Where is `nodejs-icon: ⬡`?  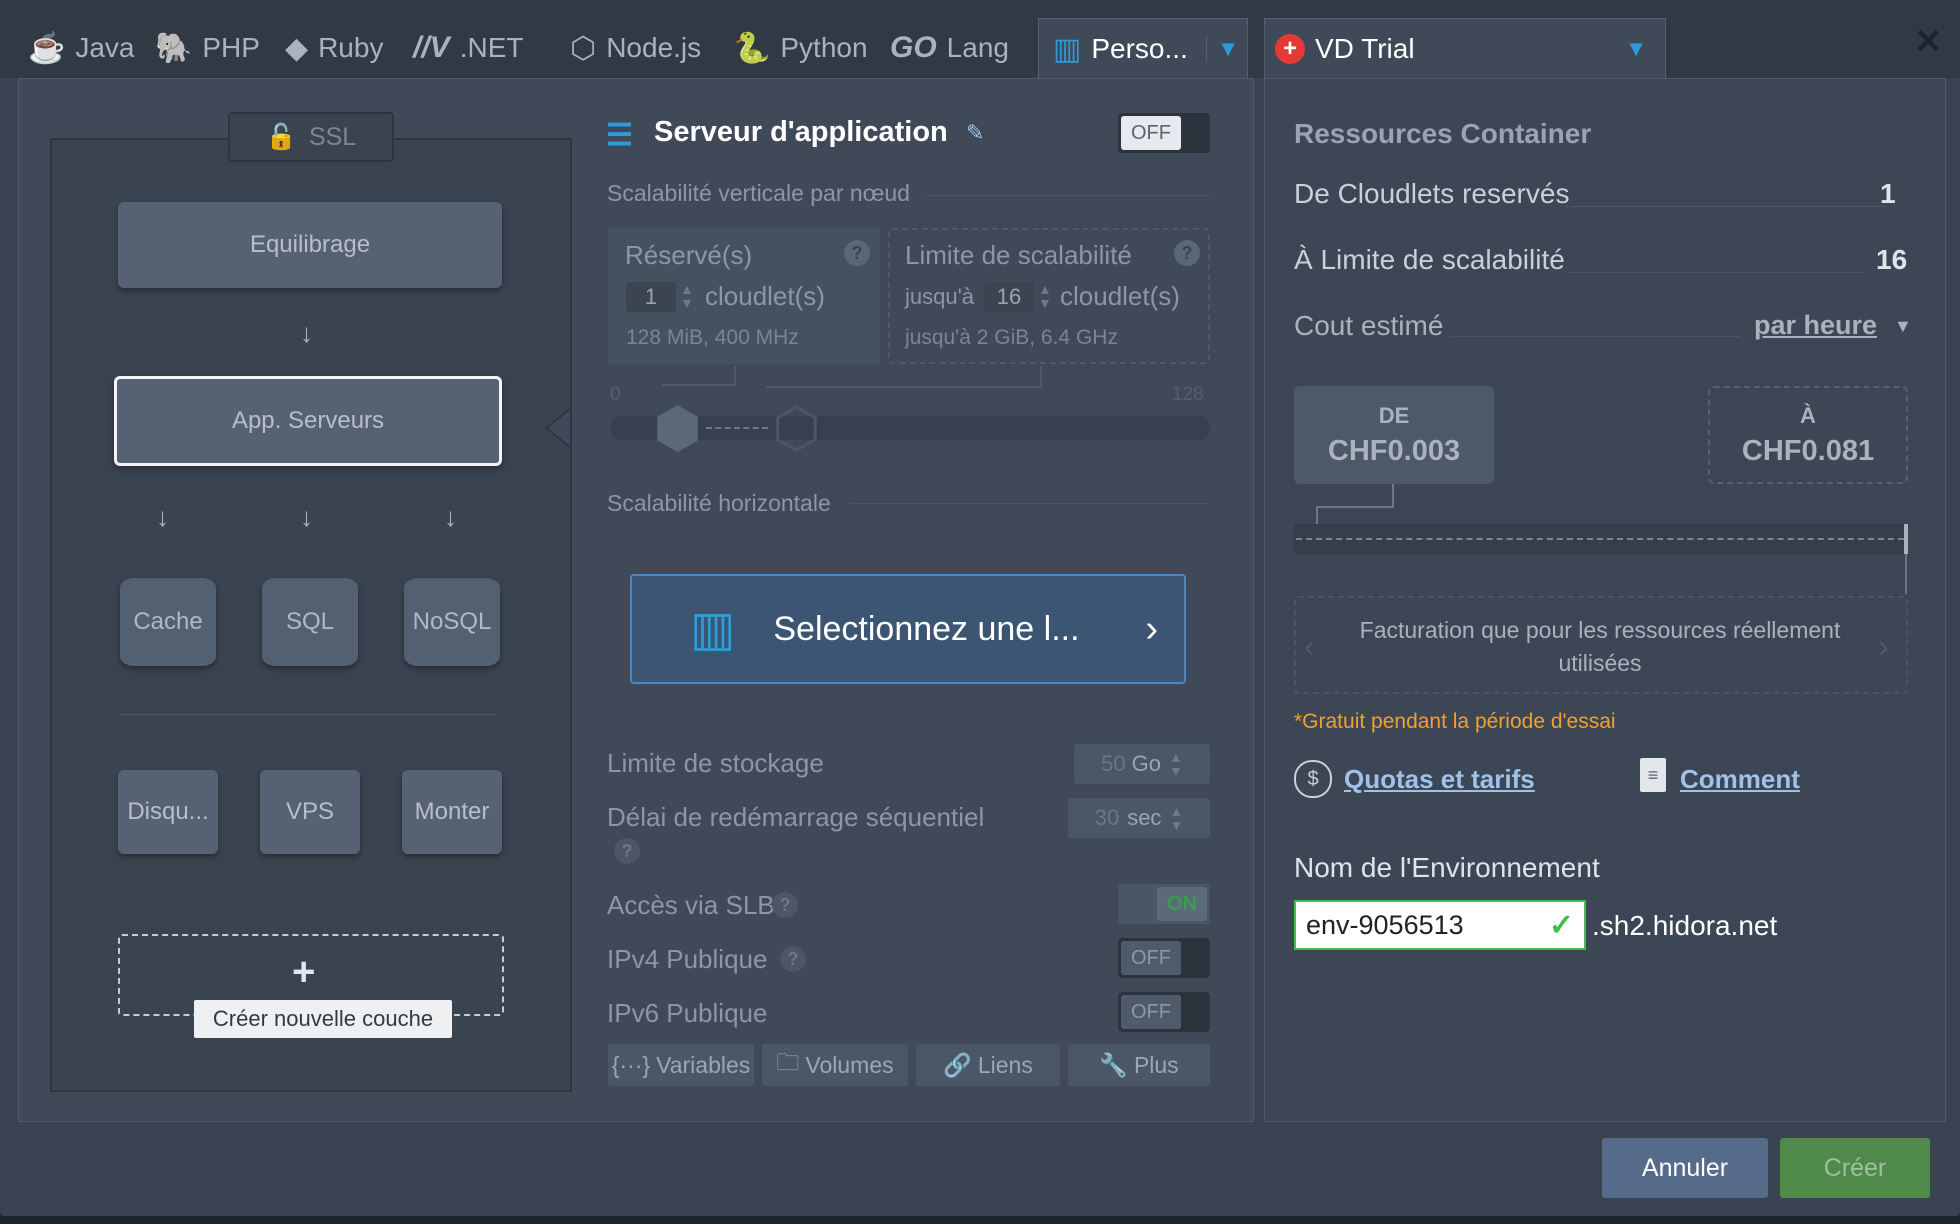
nodejs-icon: ⬡ is located at coordinates (583, 48).